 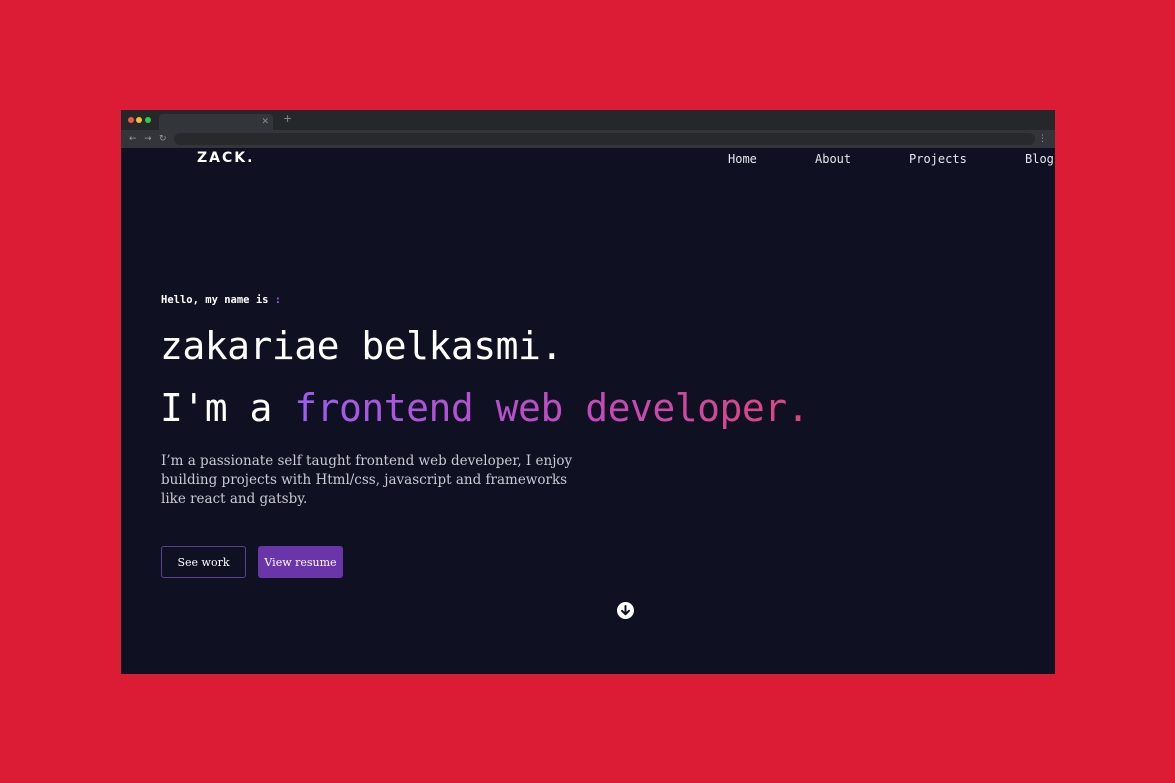 I want to click on tagline-lead: I'm a, so click(x=227, y=408).